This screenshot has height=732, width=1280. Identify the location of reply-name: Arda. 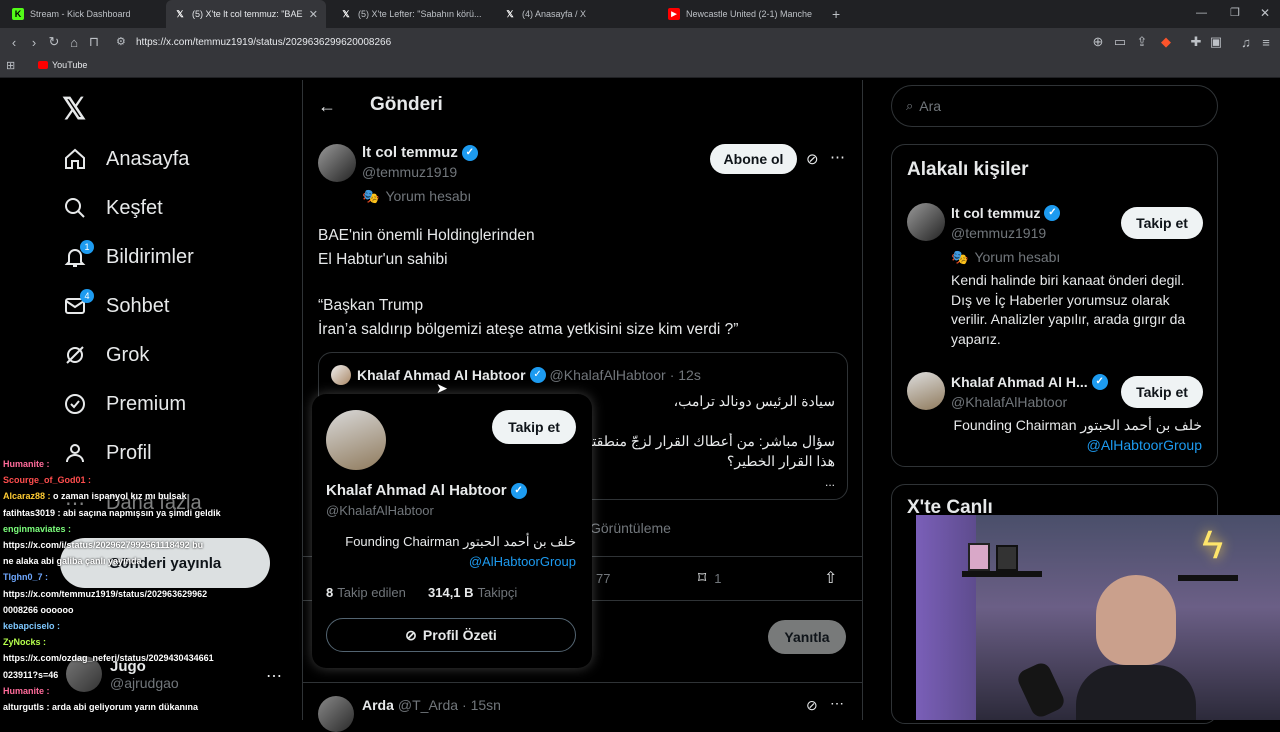
(378, 705).